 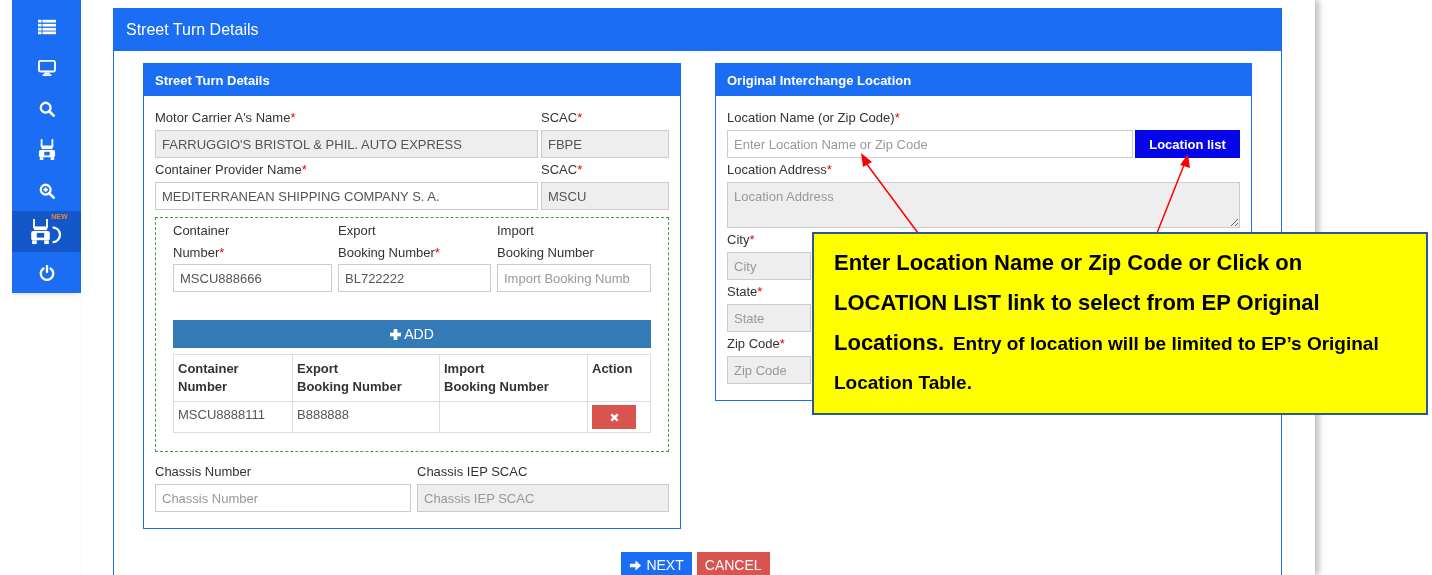 I want to click on truck-icon, so click(x=46, y=149).